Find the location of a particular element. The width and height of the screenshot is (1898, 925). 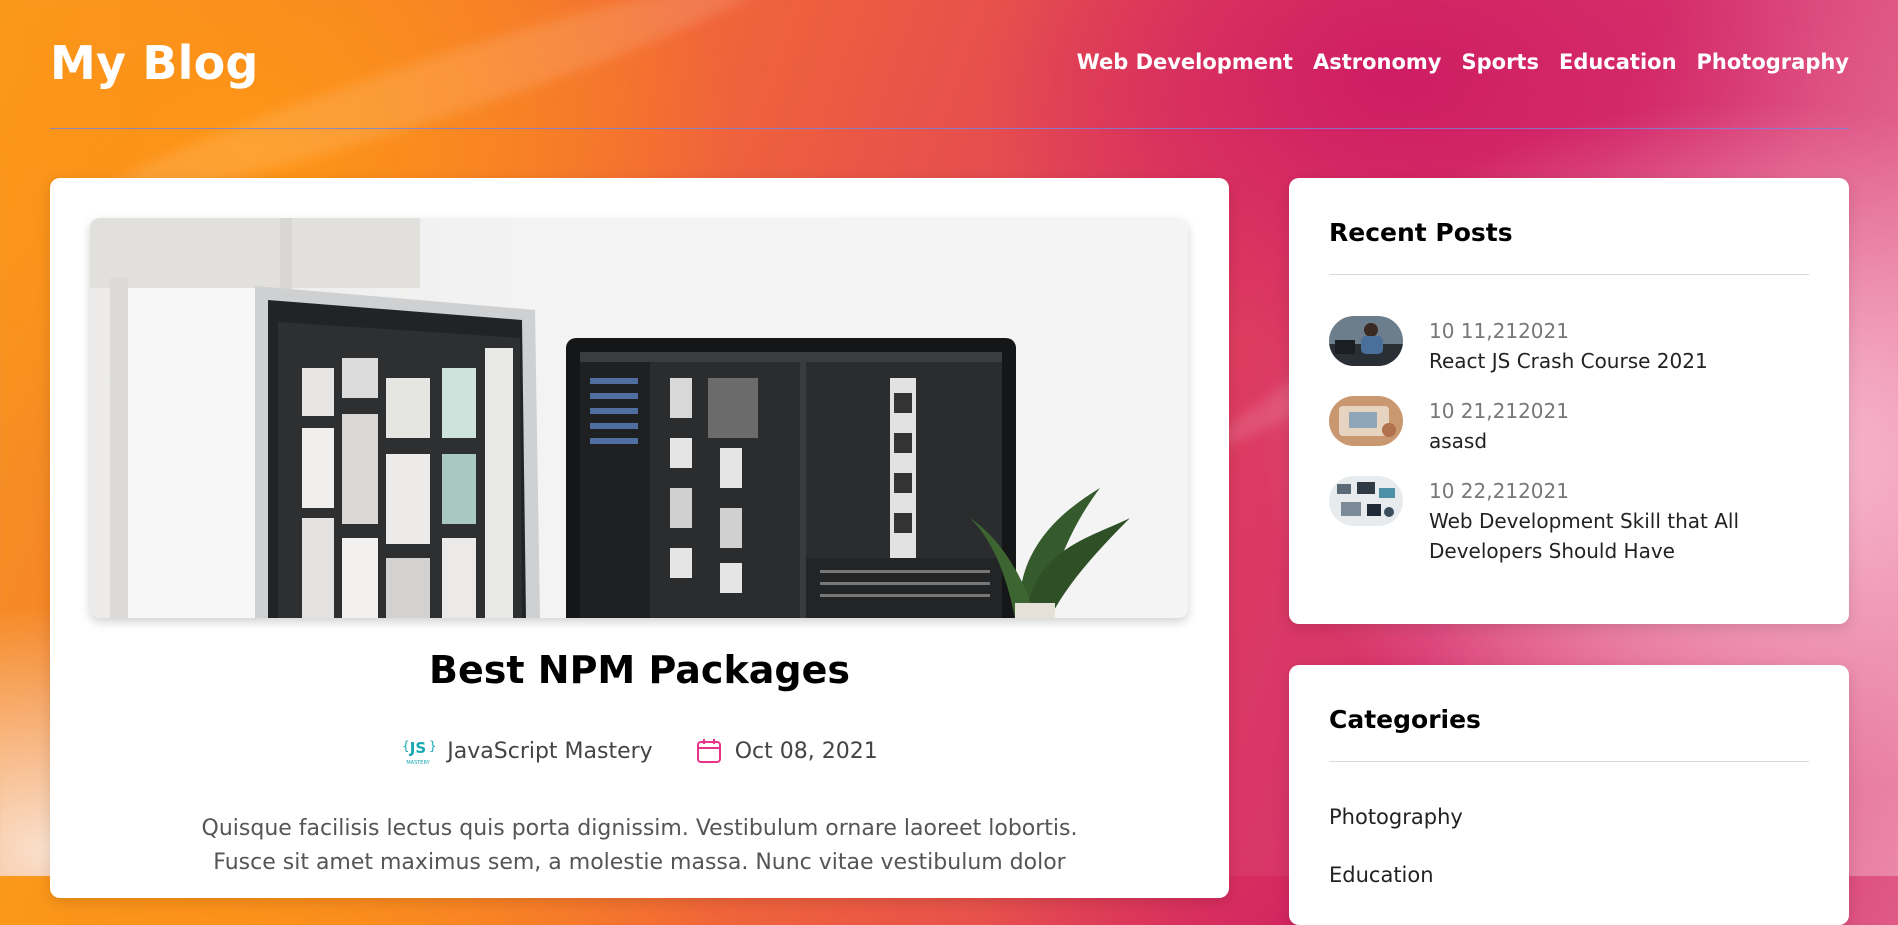

post-author: JS { } MASTERY JavaScript Mastery is located at coordinates (526, 751).